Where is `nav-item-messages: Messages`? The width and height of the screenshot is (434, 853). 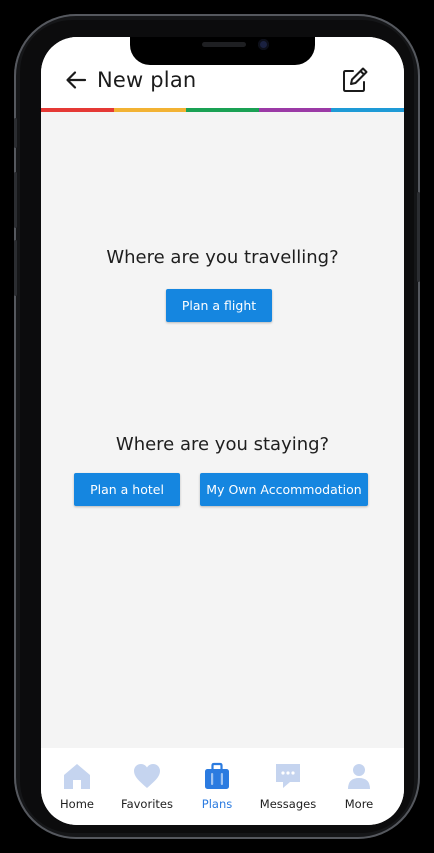
nav-item-messages: Messages is located at coordinates (288, 786).